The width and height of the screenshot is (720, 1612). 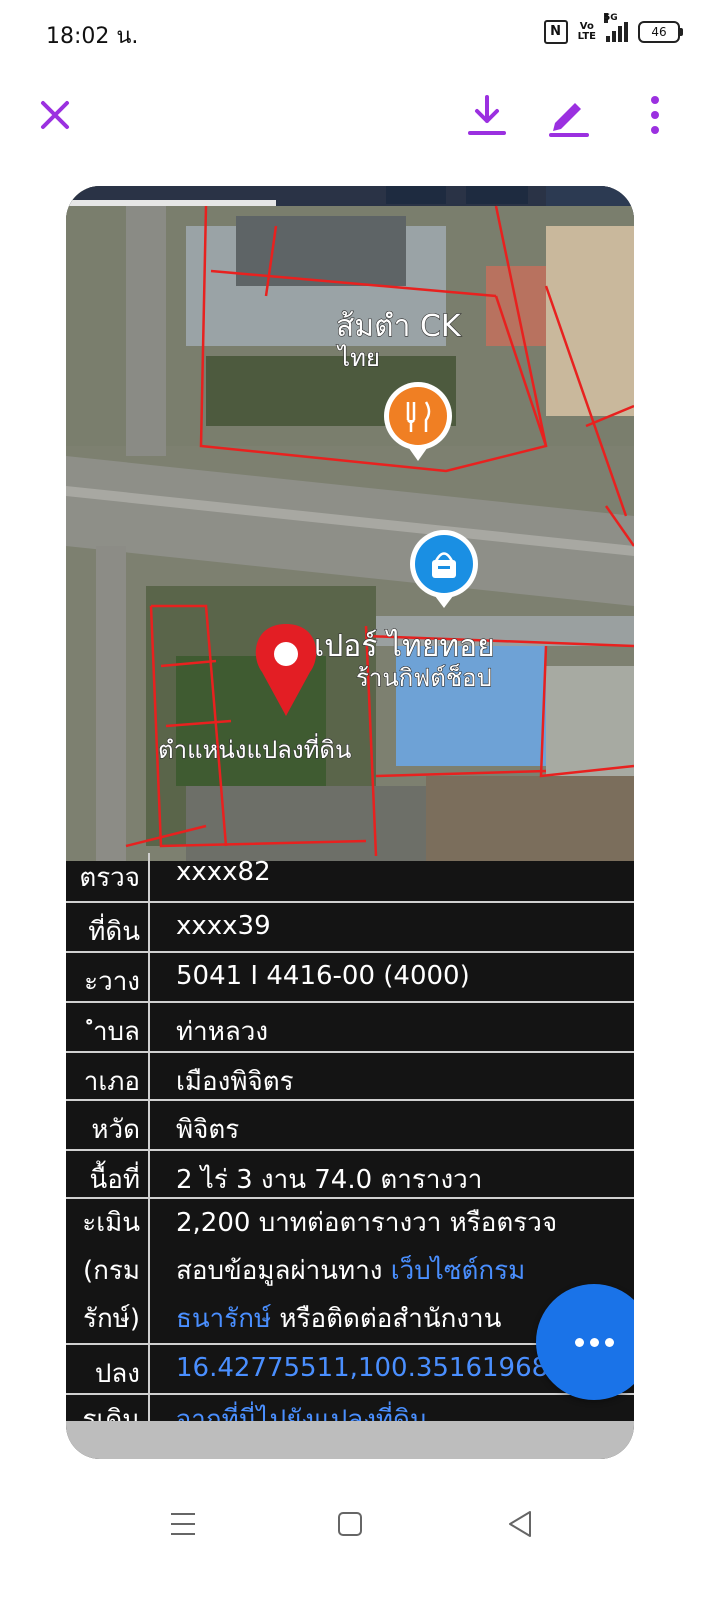 What do you see at coordinates (109, 878) in the screenshot?
I see `row-key: ตรวจ` at bounding box center [109, 878].